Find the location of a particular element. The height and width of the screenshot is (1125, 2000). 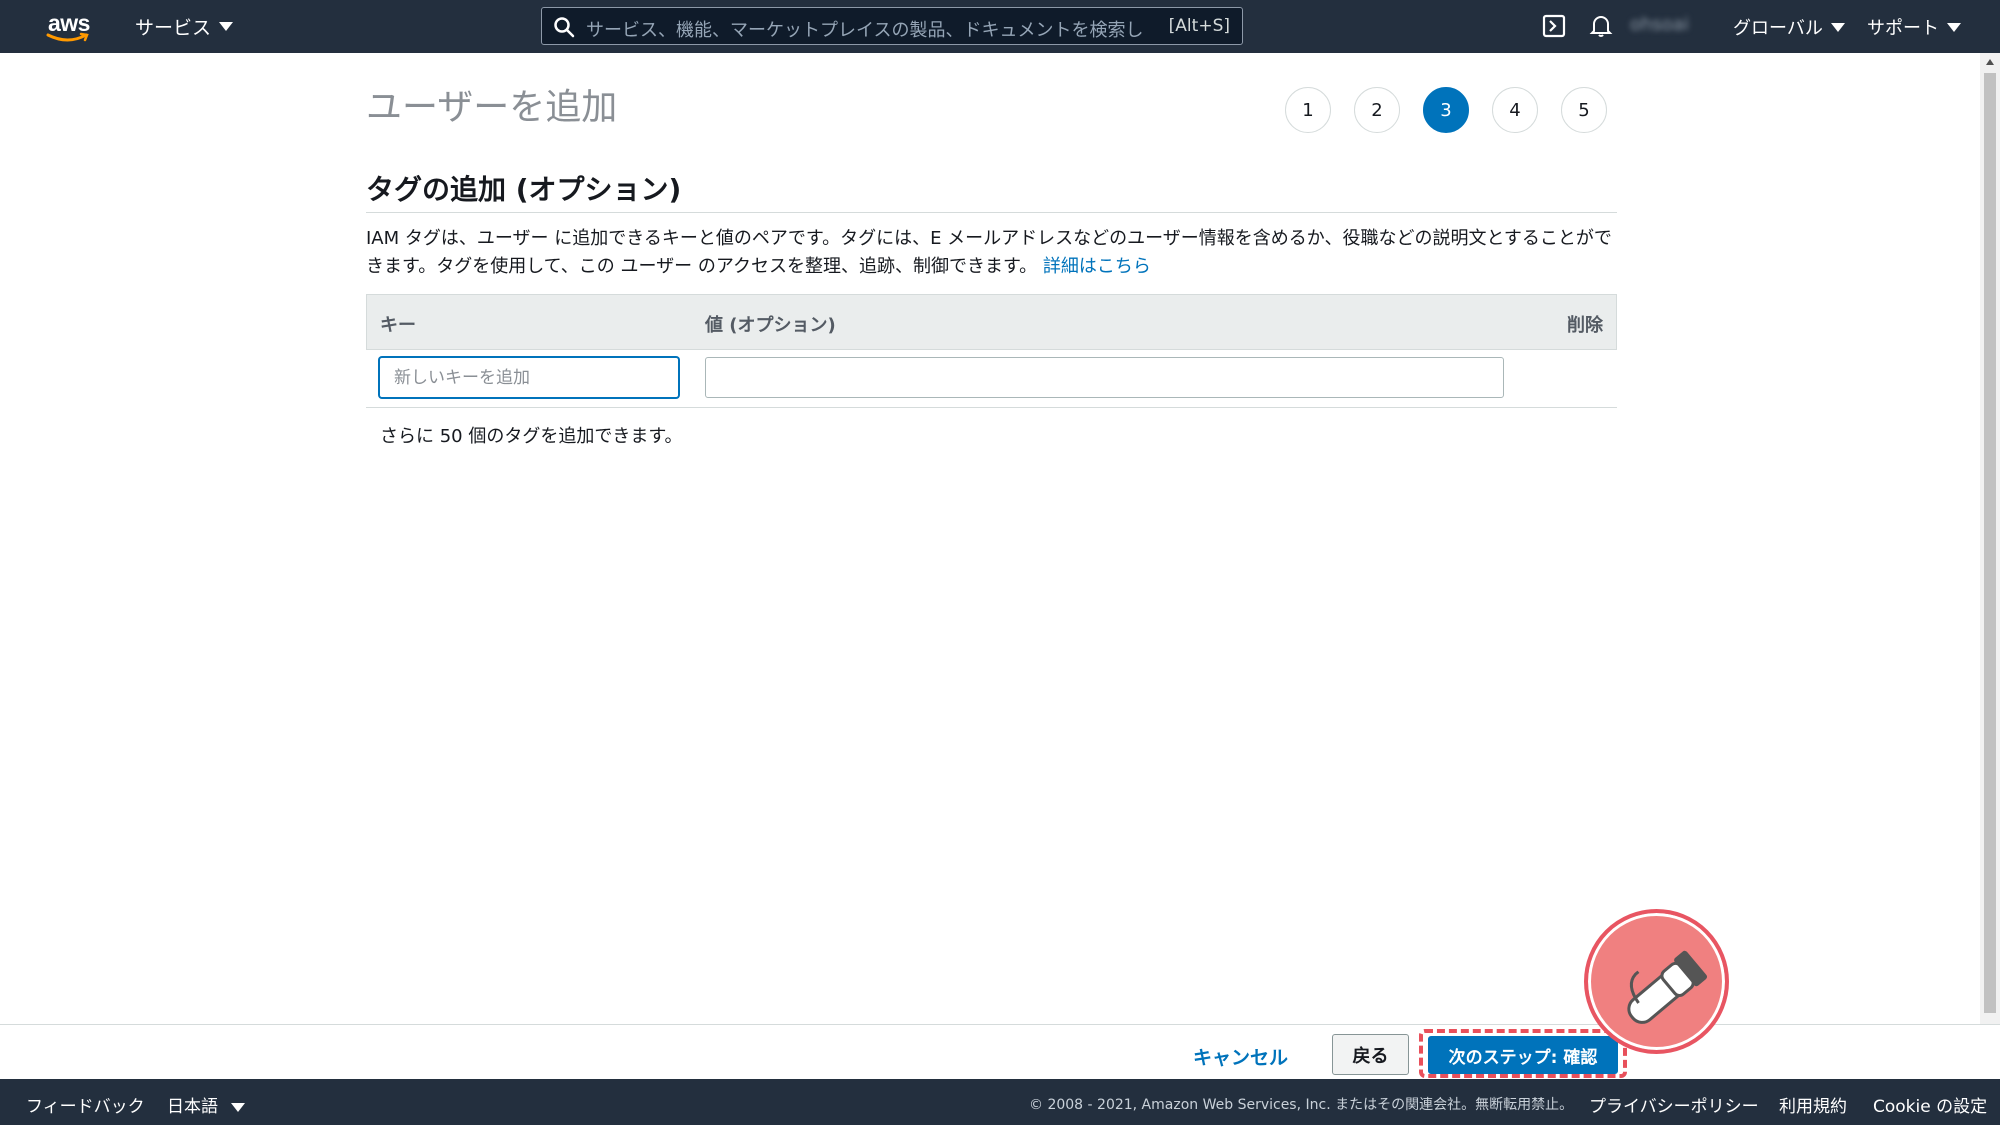

support-menu: サポート is located at coordinates (1914, 27).